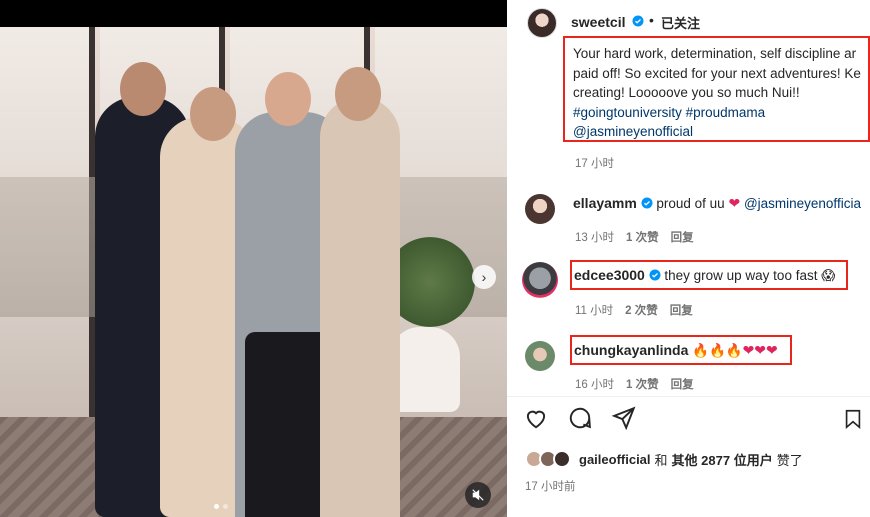  I want to click on save-icon, so click(853, 419).